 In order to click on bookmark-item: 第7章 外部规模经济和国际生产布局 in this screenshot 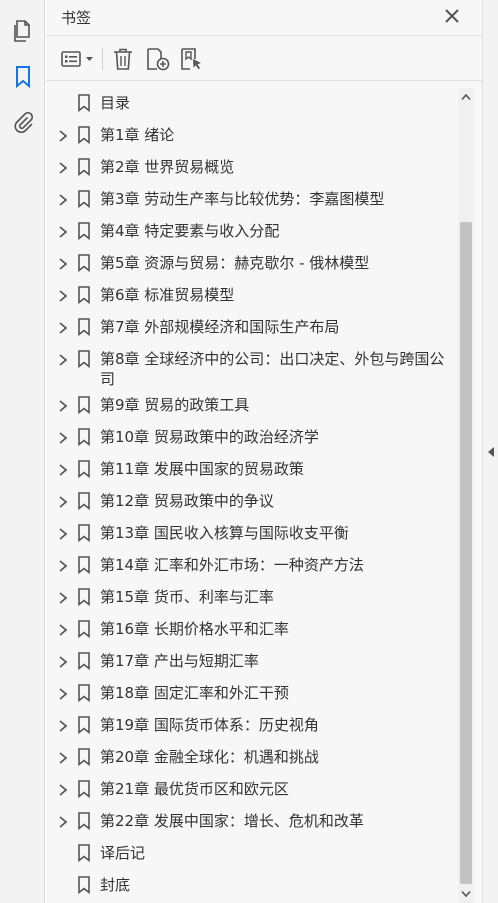, I will do `click(252, 328)`.